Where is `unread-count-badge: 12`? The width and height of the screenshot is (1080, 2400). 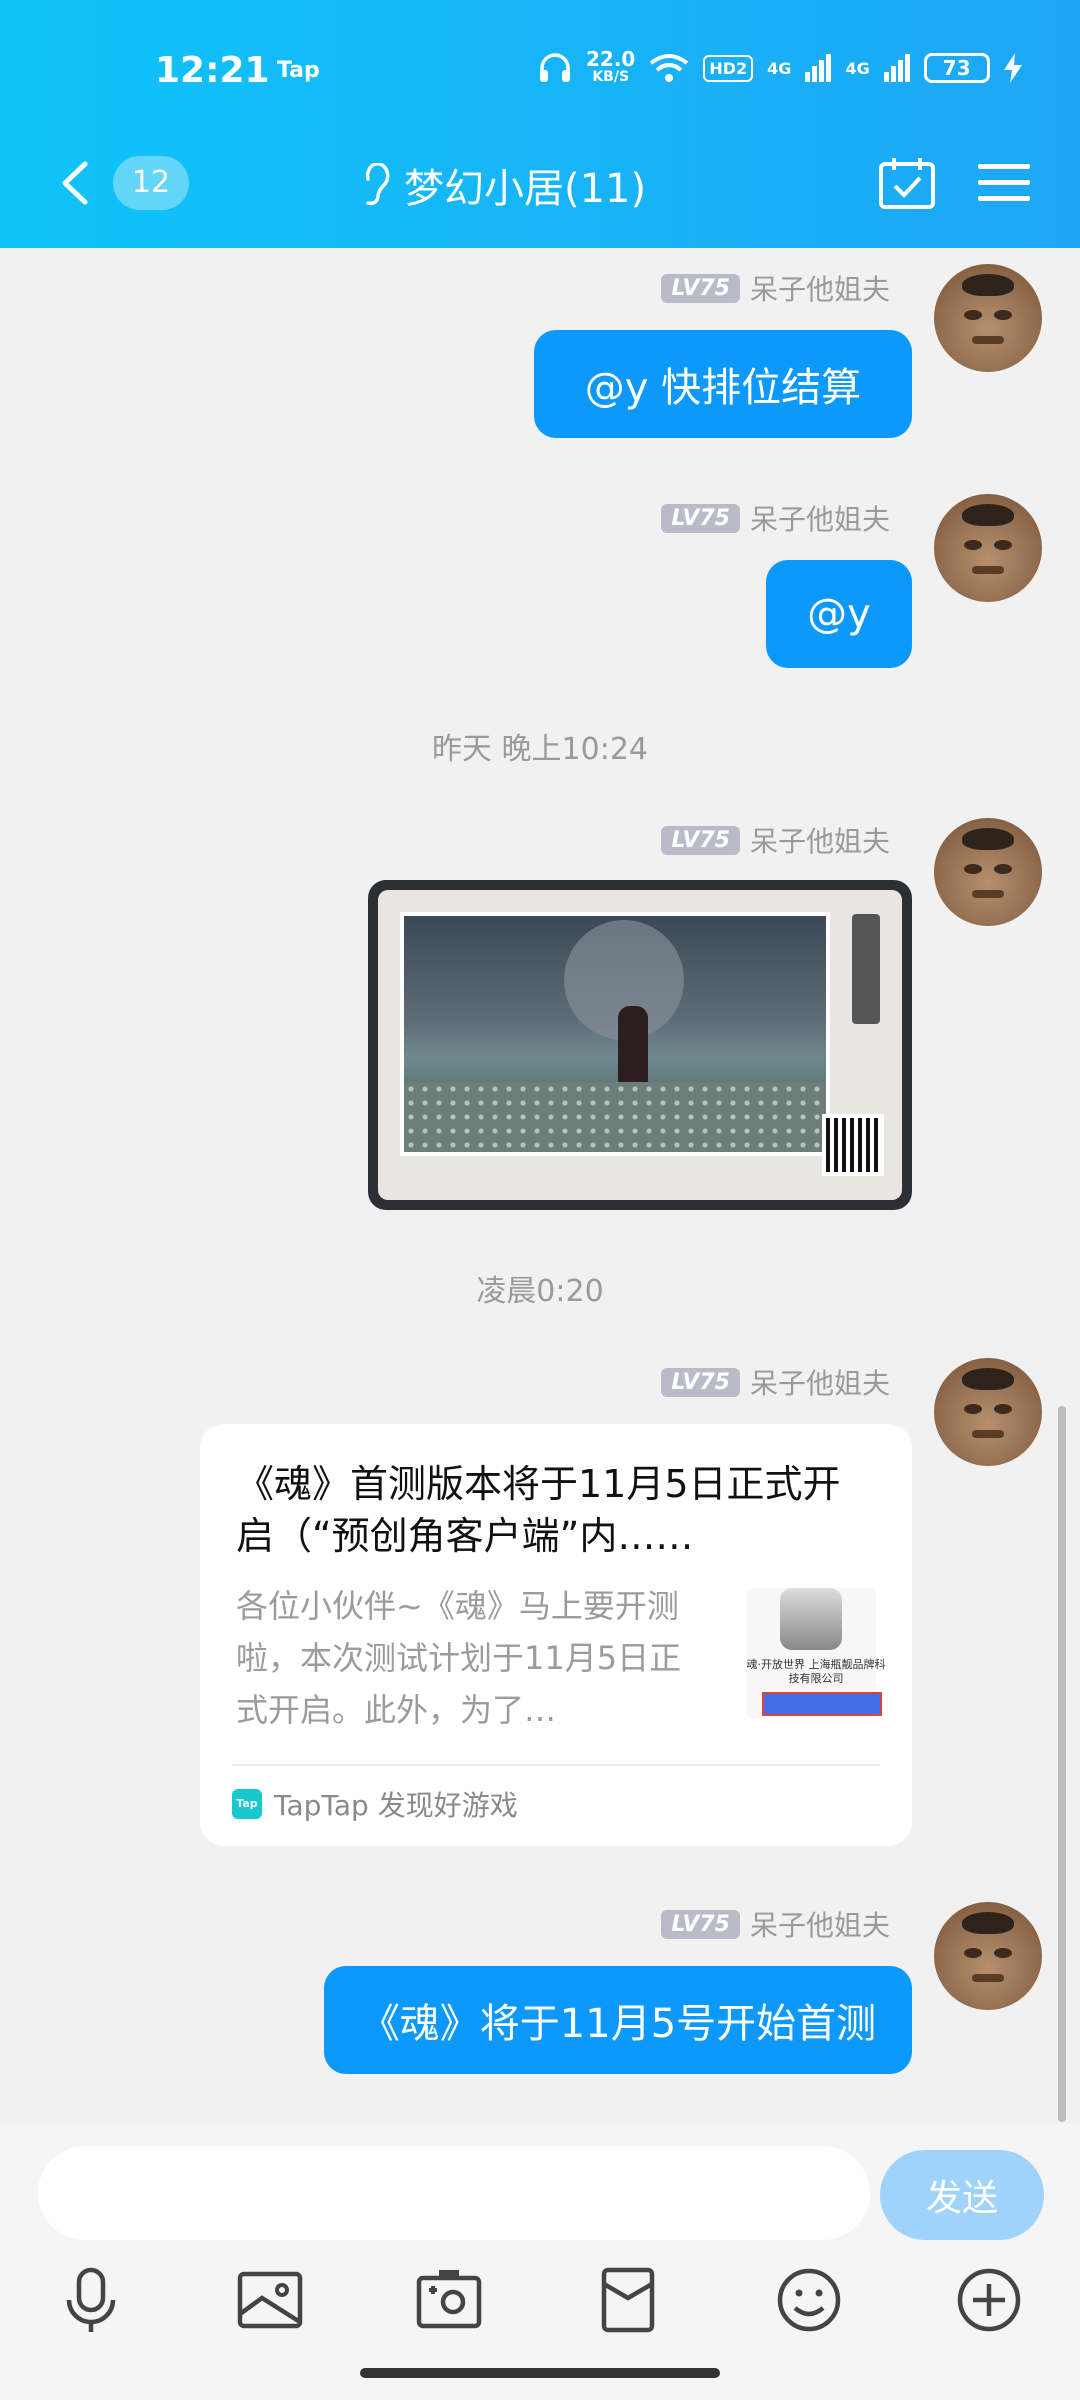 unread-count-badge: 12 is located at coordinates (151, 183).